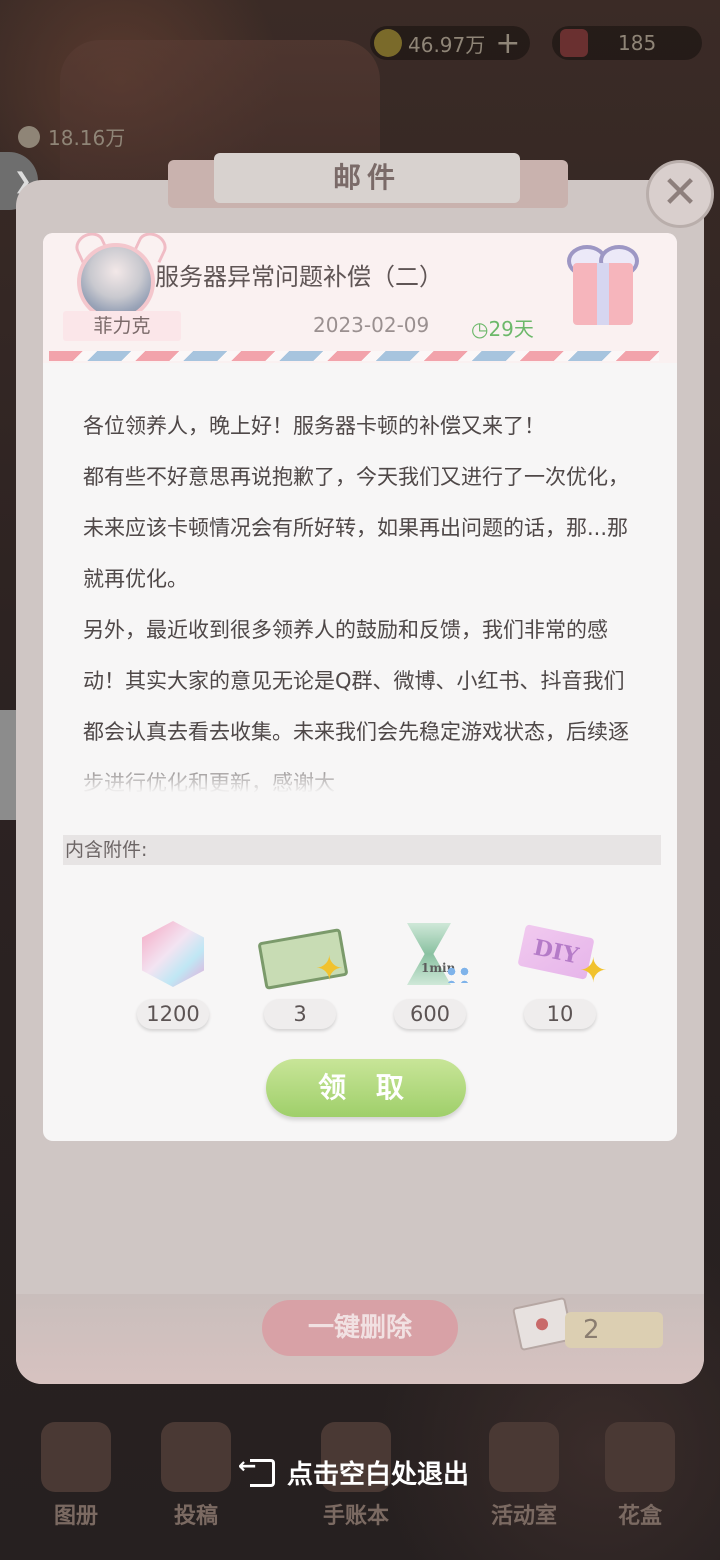  I want to click on clock-icon: ◷, so click(480, 329).